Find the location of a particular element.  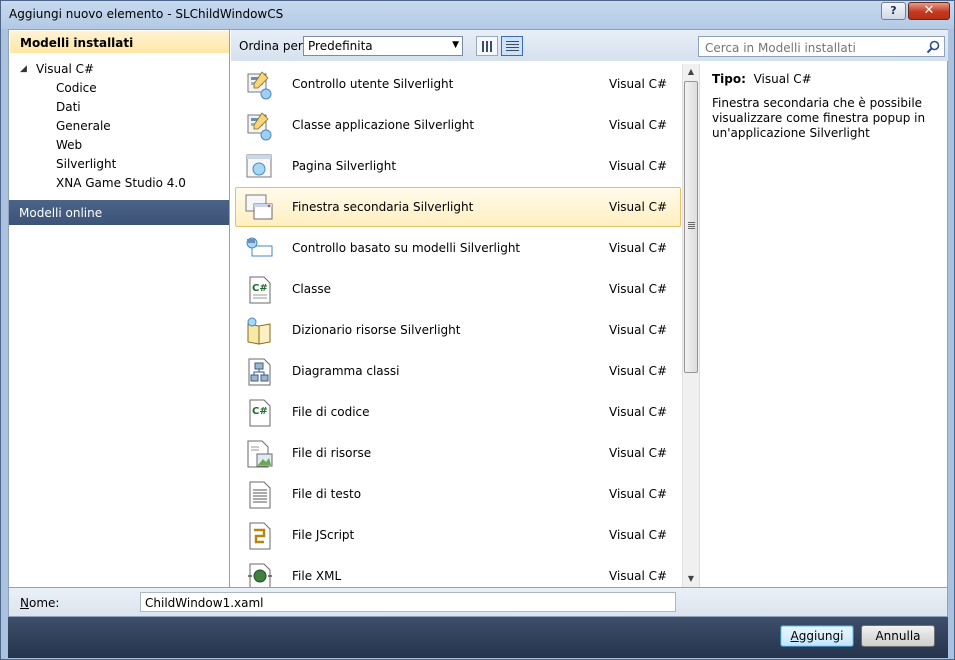

sort-dropdown: Predefinita ▼ is located at coordinates (383, 46).